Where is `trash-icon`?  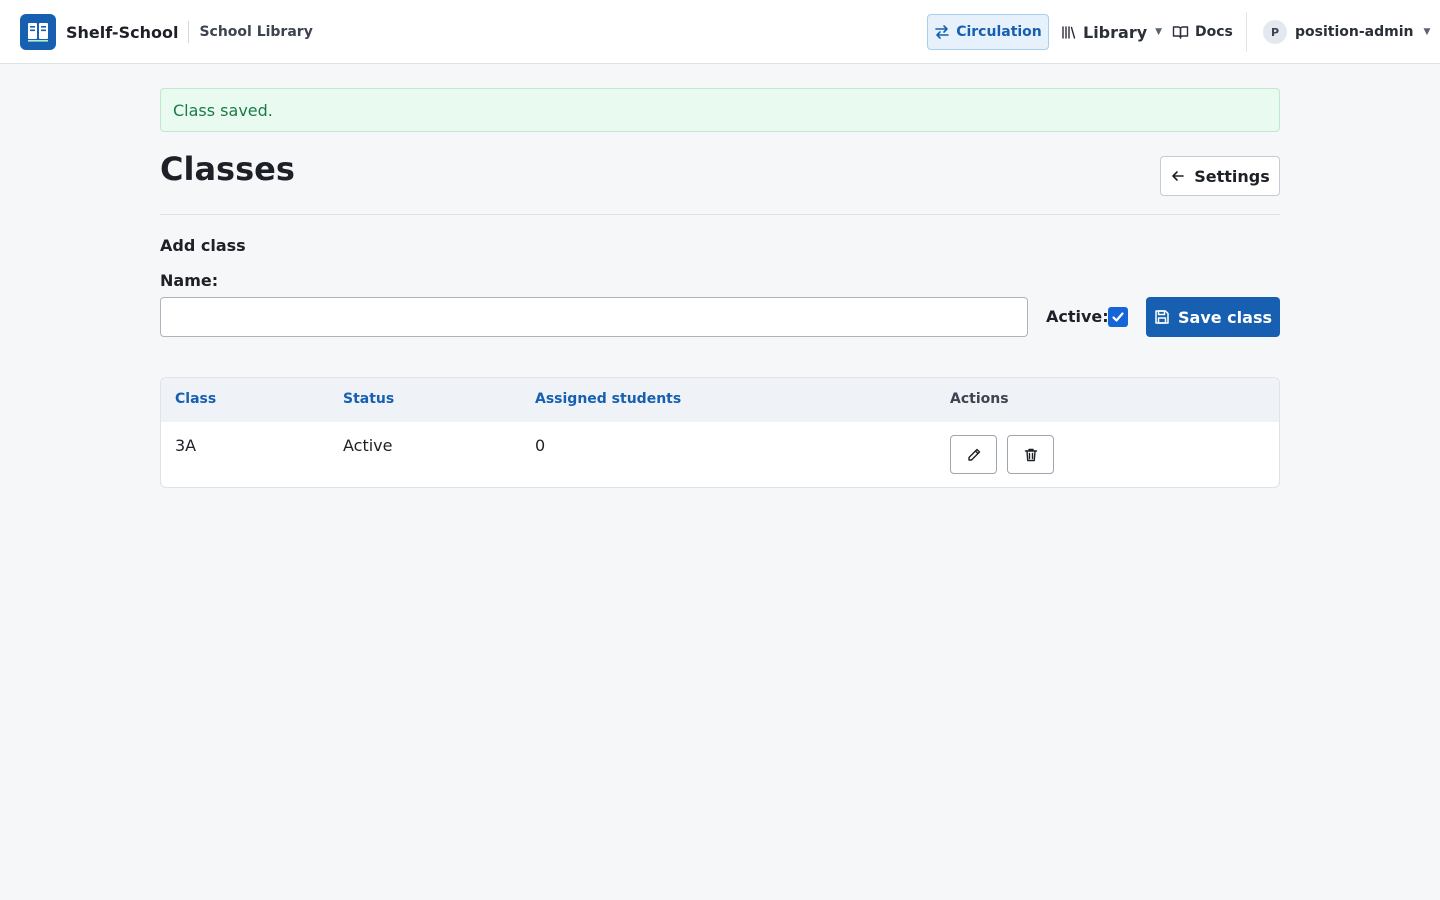 trash-icon is located at coordinates (1030, 454).